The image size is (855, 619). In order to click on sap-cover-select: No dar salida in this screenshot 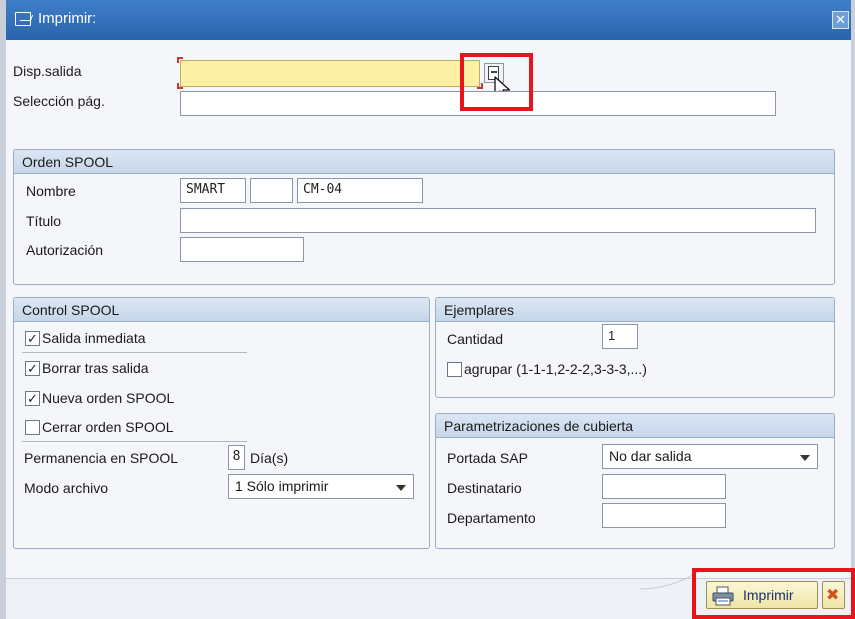, I will do `click(710, 456)`.